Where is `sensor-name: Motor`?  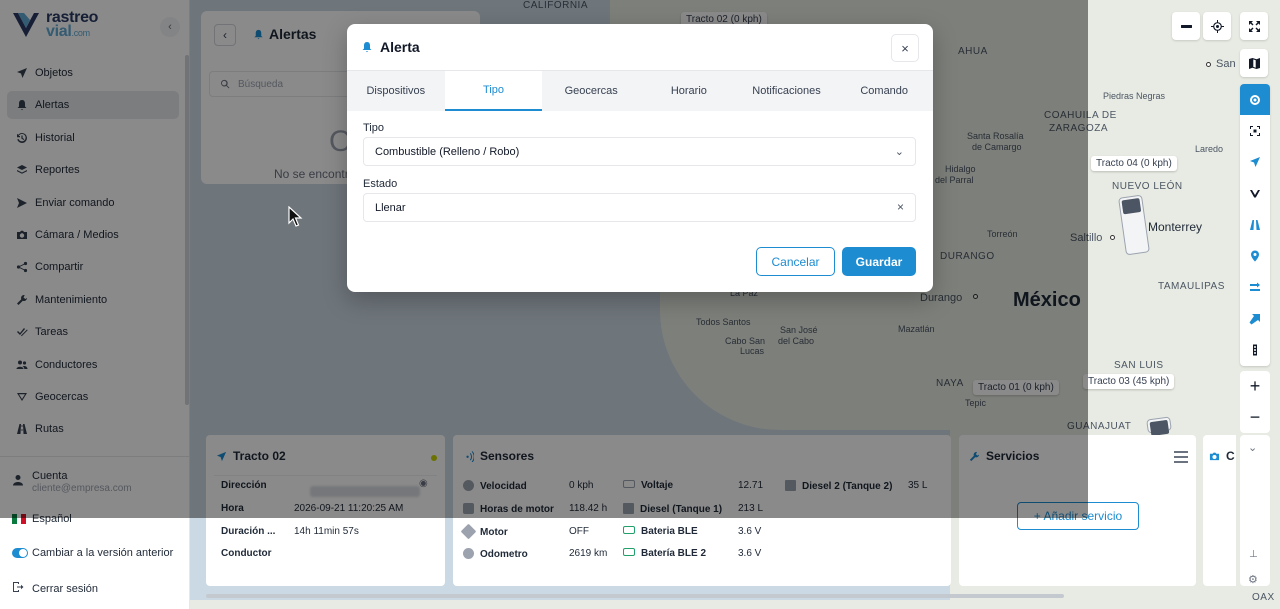 sensor-name: Motor is located at coordinates (494, 532).